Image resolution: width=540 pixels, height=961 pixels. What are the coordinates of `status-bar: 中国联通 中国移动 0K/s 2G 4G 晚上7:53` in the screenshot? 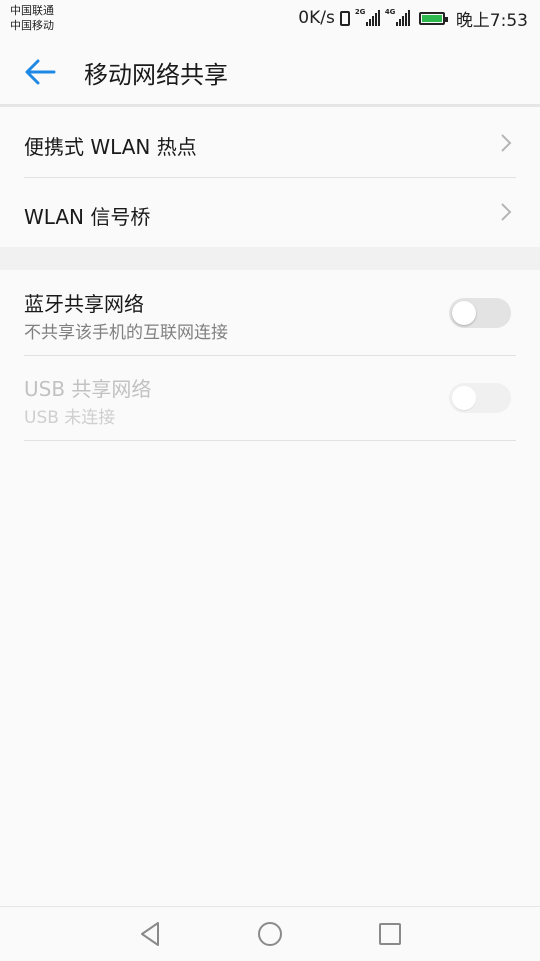 It's located at (270, 18).